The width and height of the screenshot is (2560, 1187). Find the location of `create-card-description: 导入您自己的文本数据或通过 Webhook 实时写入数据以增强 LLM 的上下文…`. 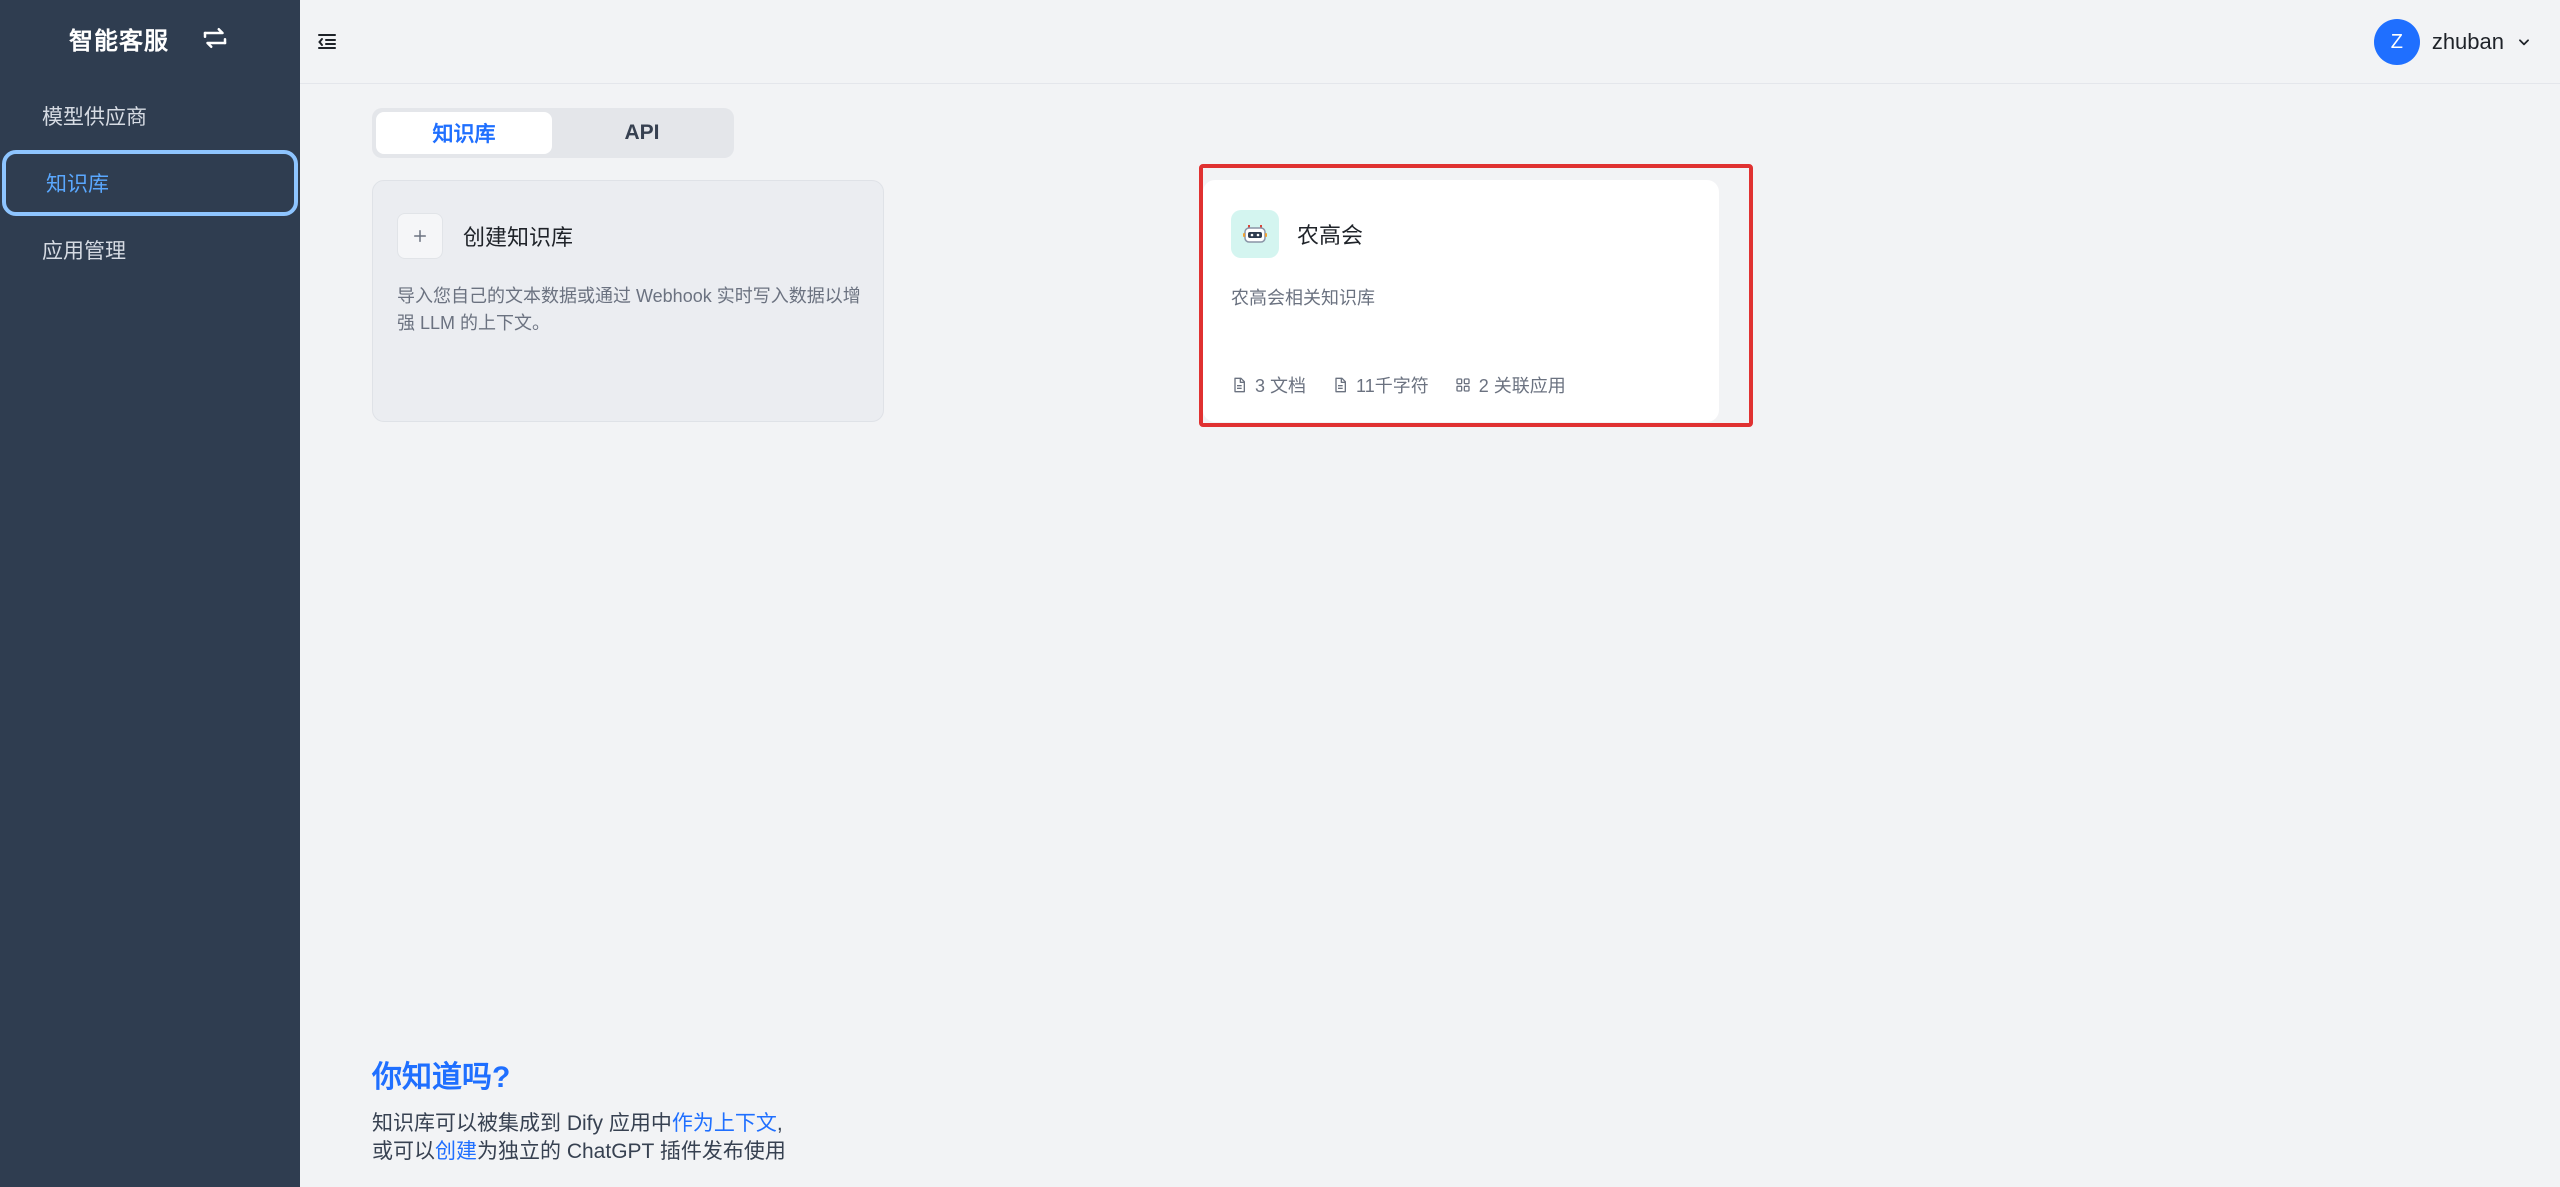

create-card-description: 导入您自己的文本数据或通过 Webhook 实时写入数据以增强 LLM 的上下文… is located at coordinates (629, 309).